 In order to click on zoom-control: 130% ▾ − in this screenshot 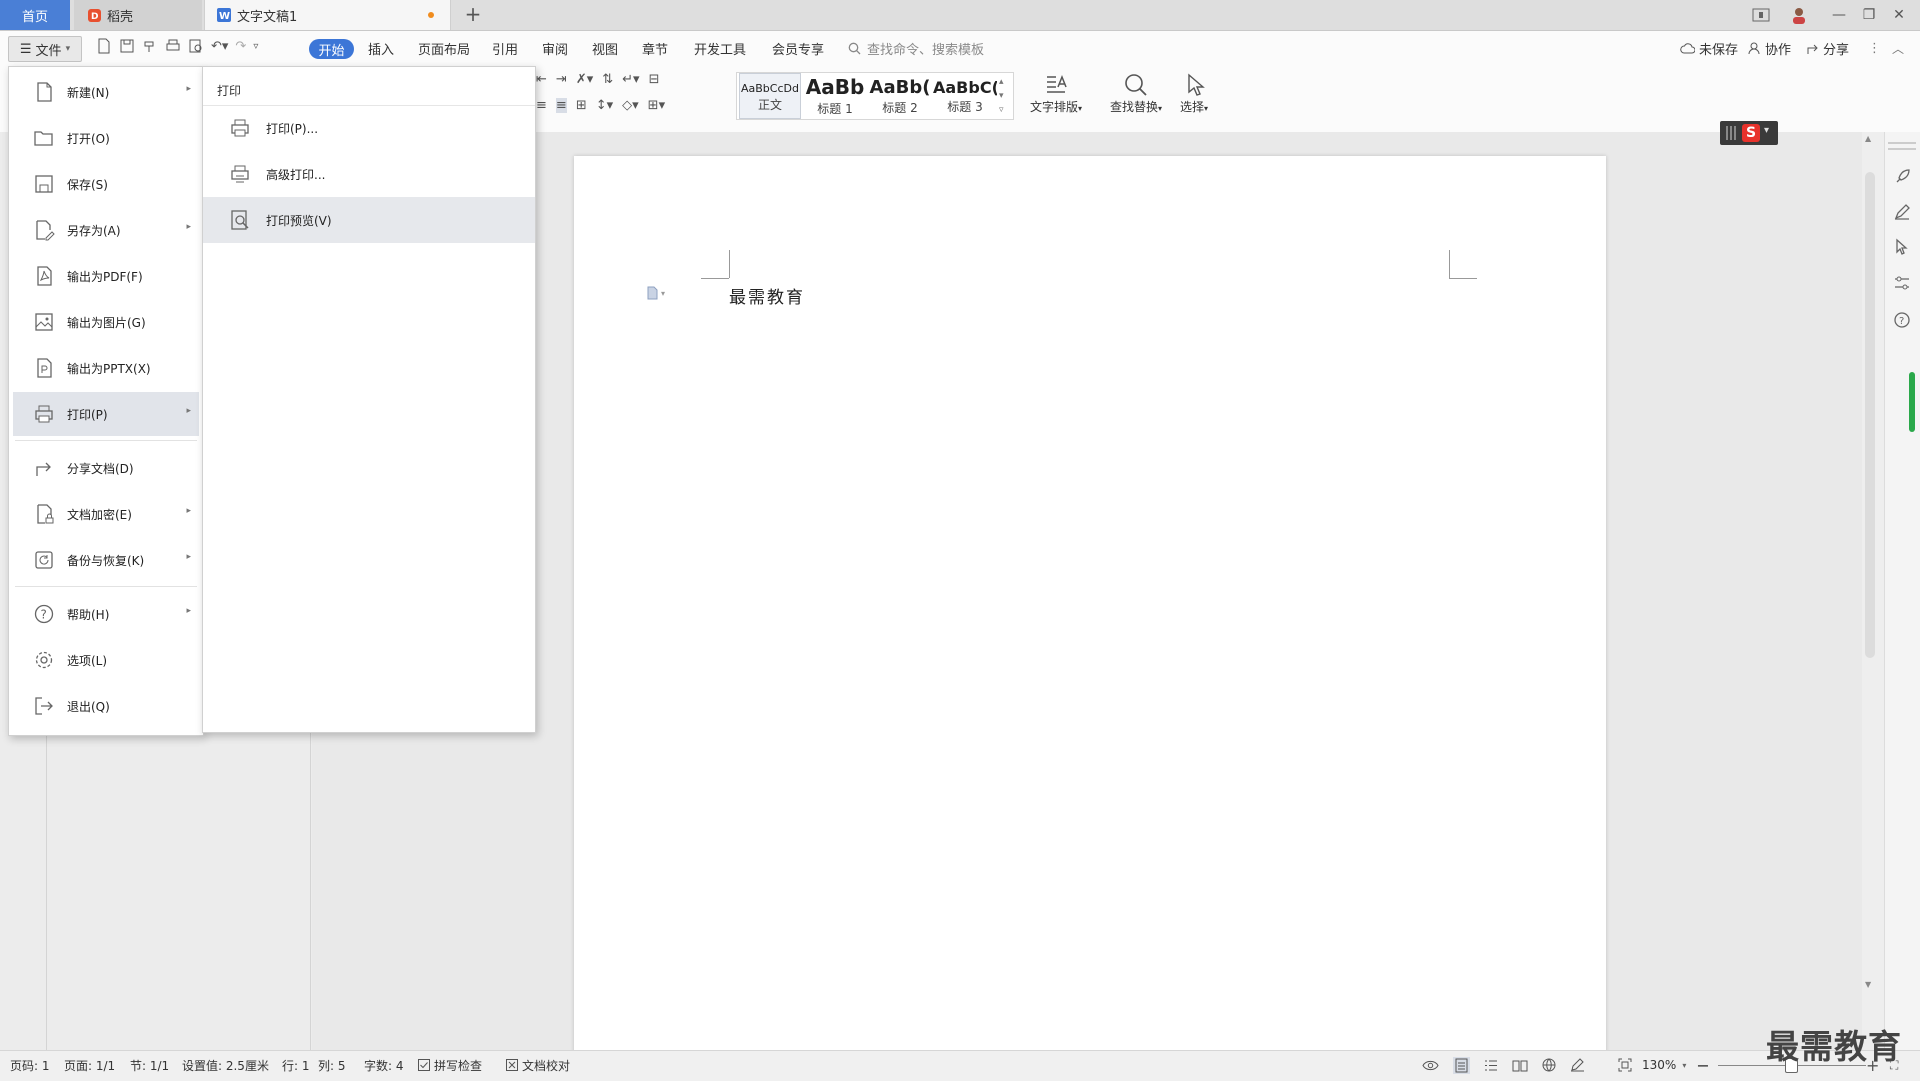, I will do `click(1664, 1065)`.